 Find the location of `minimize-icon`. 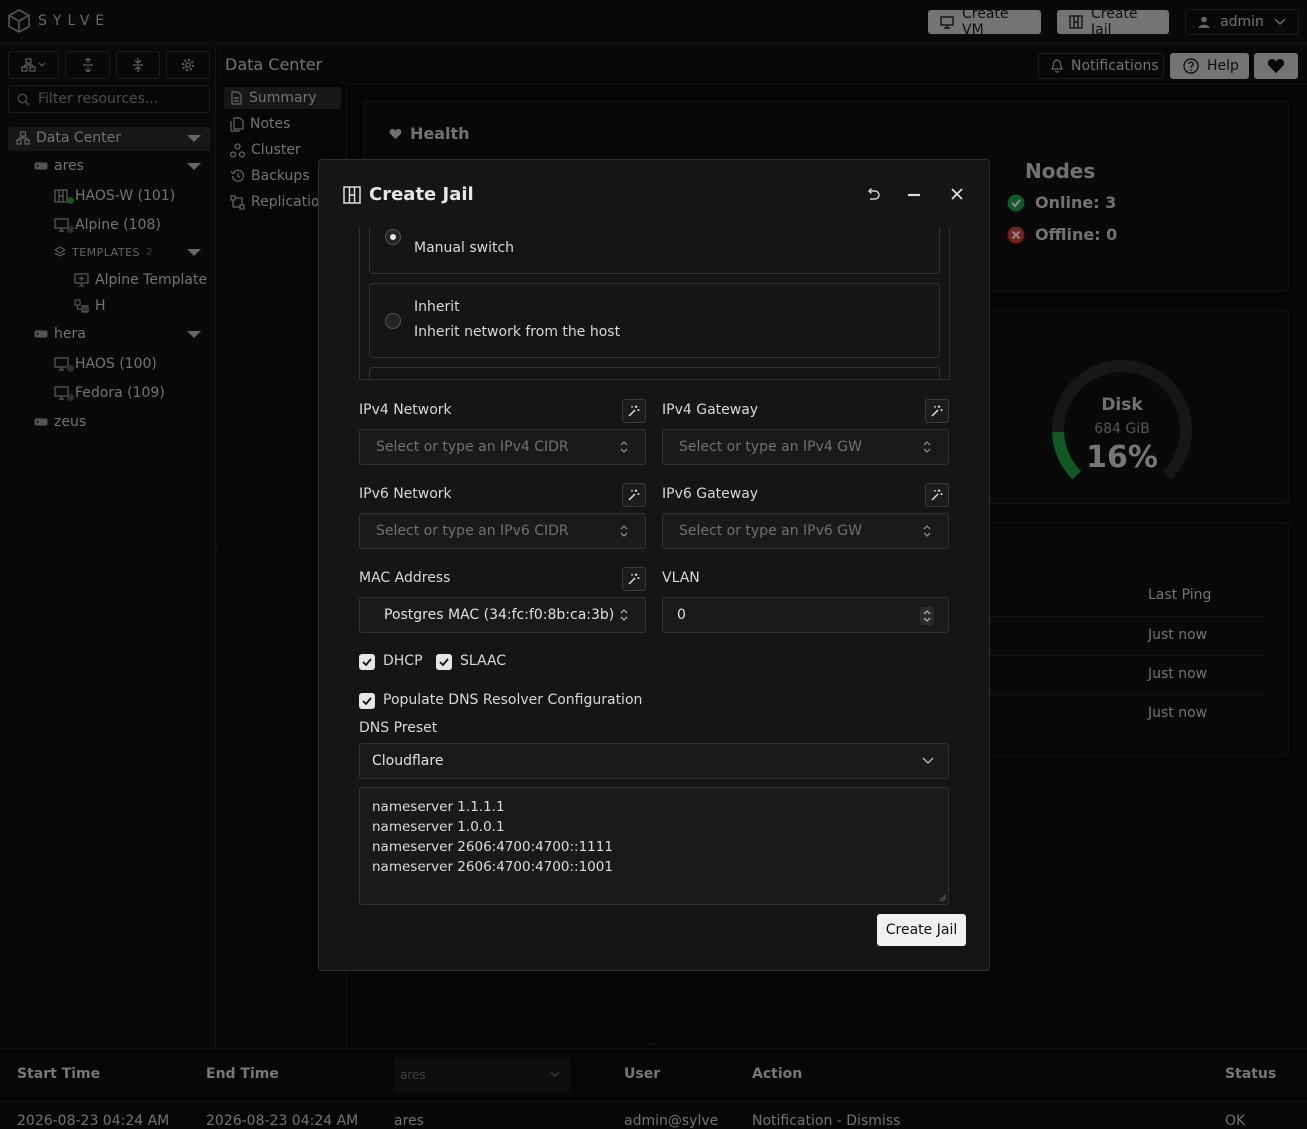

minimize-icon is located at coordinates (914, 195).